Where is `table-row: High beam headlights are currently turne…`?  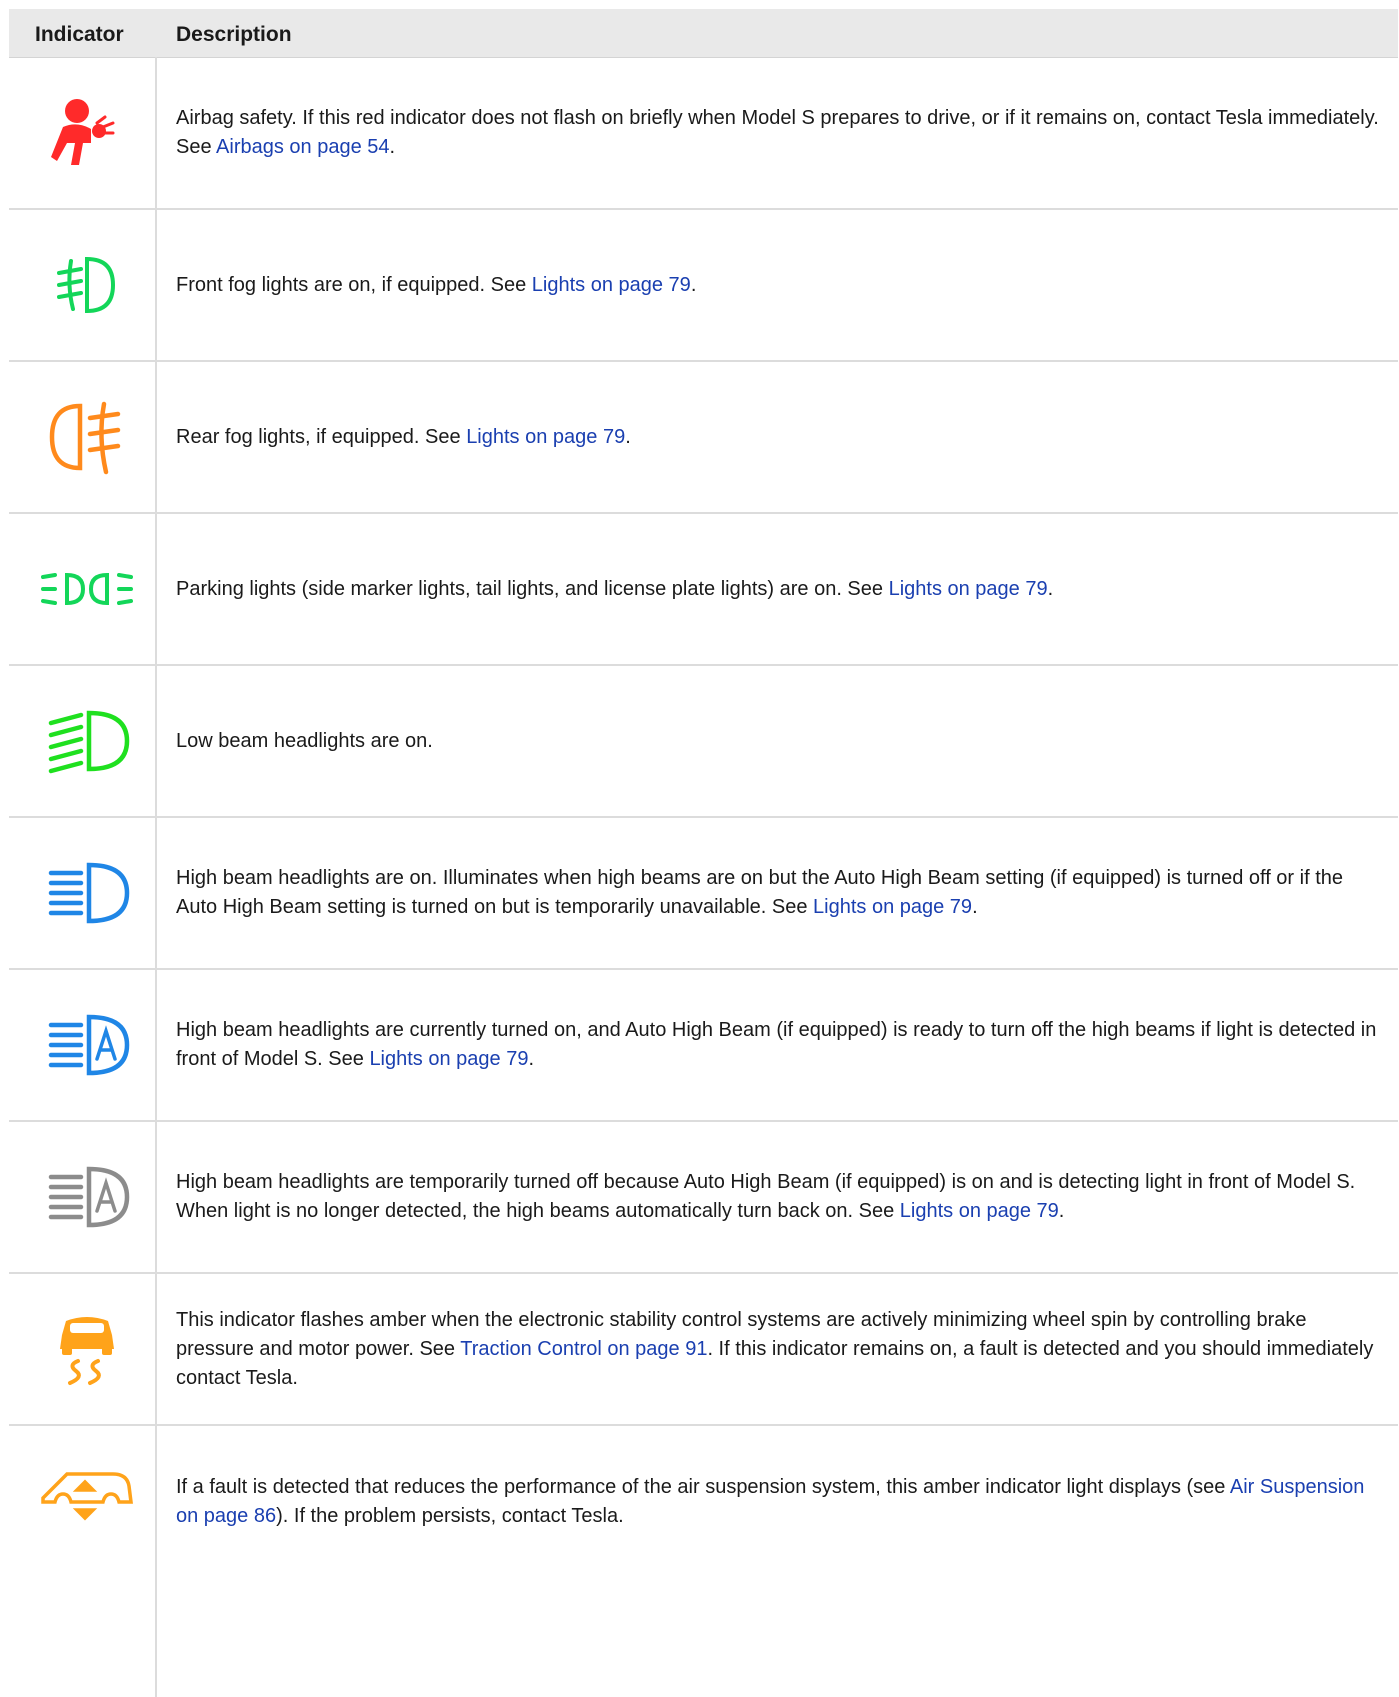 table-row: High beam headlights are currently turne… is located at coordinates (703, 1046).